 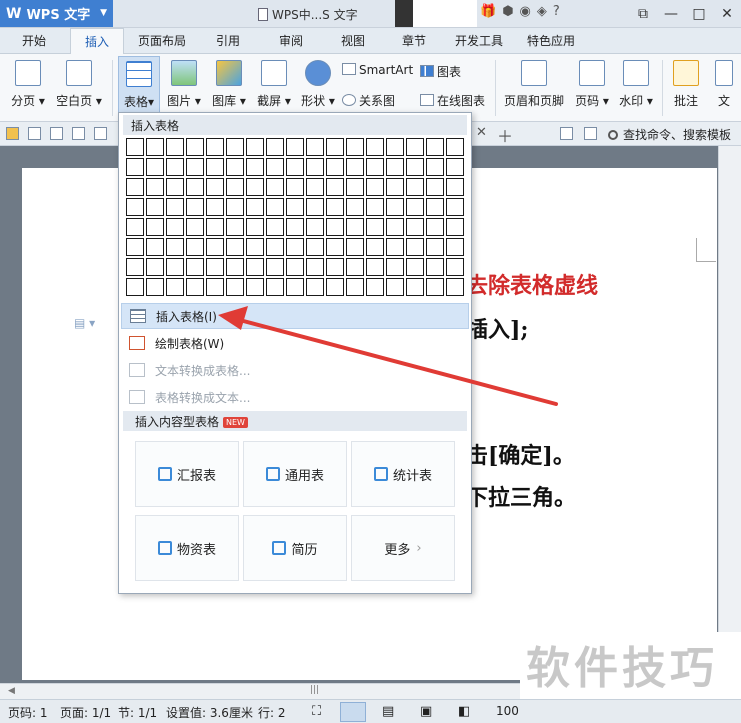 What do you see at coordinates (56, 133) in the screenshot?
I see `export-pdf-icon` at bounding box center [56, 133].